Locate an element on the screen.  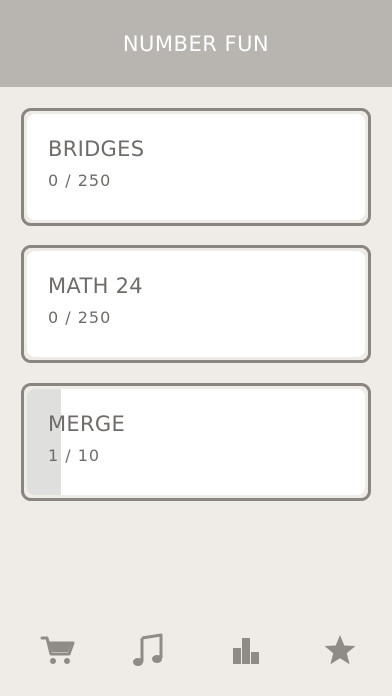
progress-fill is located at coordinates (44, 442).